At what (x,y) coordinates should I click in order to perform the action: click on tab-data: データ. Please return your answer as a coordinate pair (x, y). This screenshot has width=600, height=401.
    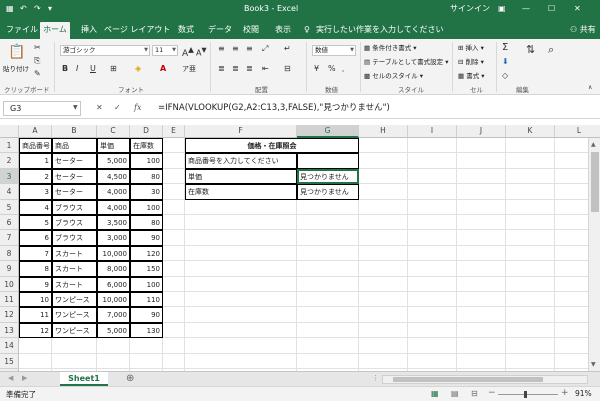
    Looking at the image, I should click on (220, 30).